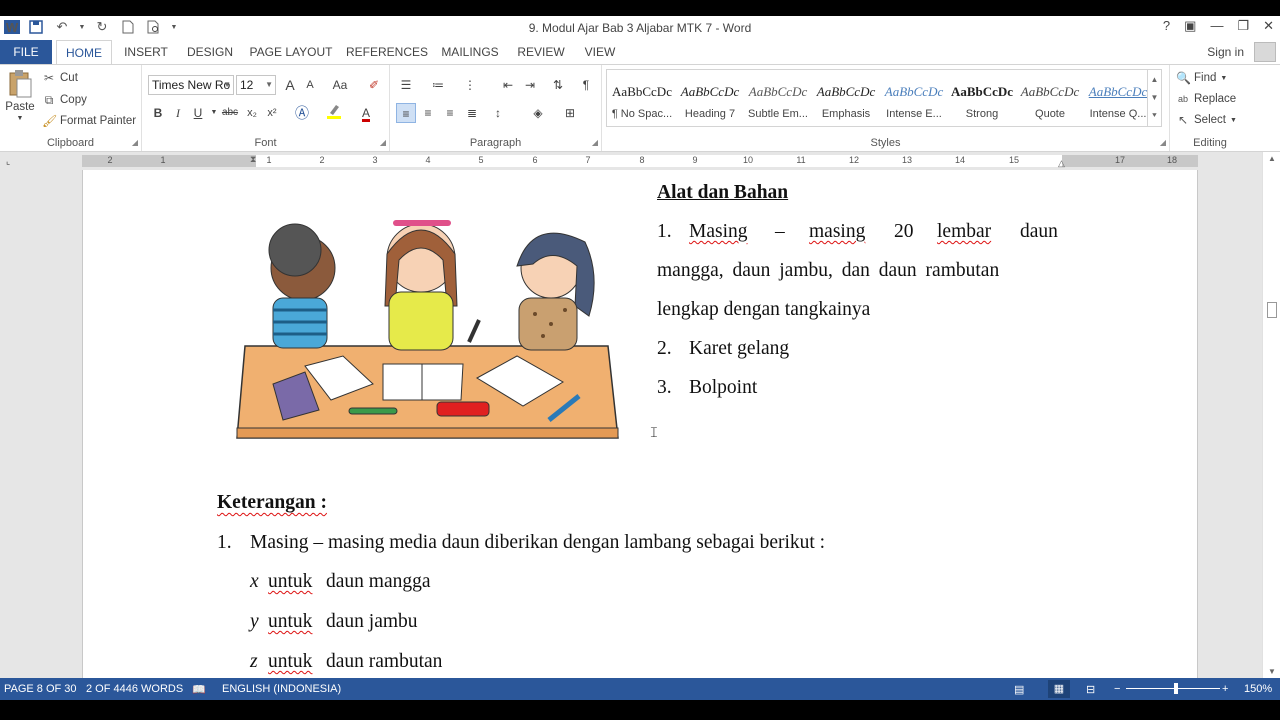  What do you see at coordinates (1216, 26) in the screenshot?
I see `minimize-icon: —` at bounding box center [1216, 26].